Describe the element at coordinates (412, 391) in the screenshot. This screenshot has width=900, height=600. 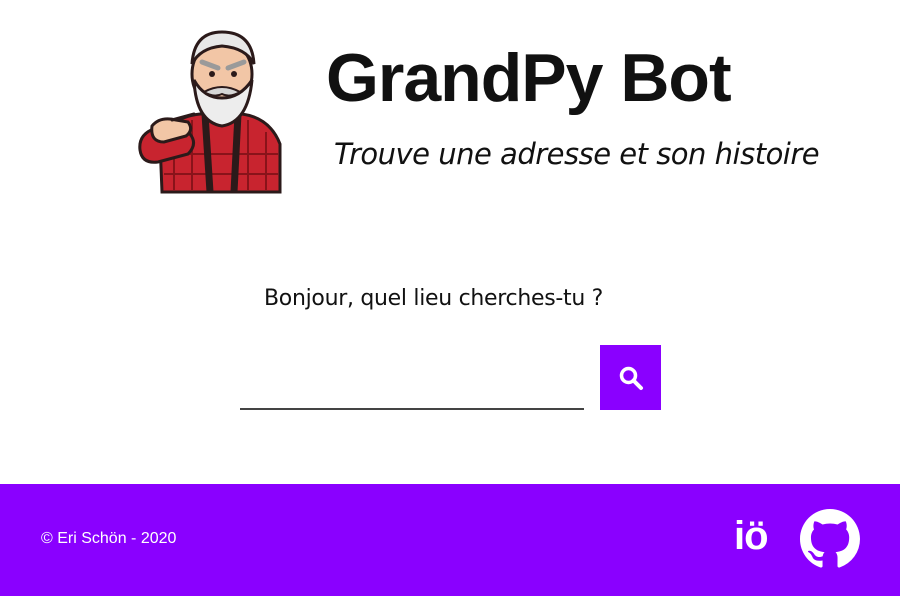
I see `search-input` at that location.